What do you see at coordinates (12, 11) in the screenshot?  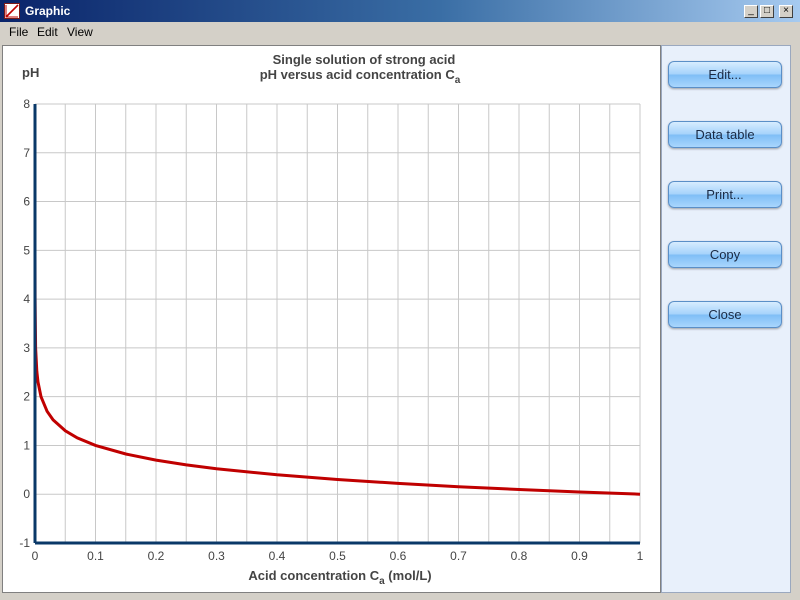 I see `app-icon` at bounding box center [12, 11].